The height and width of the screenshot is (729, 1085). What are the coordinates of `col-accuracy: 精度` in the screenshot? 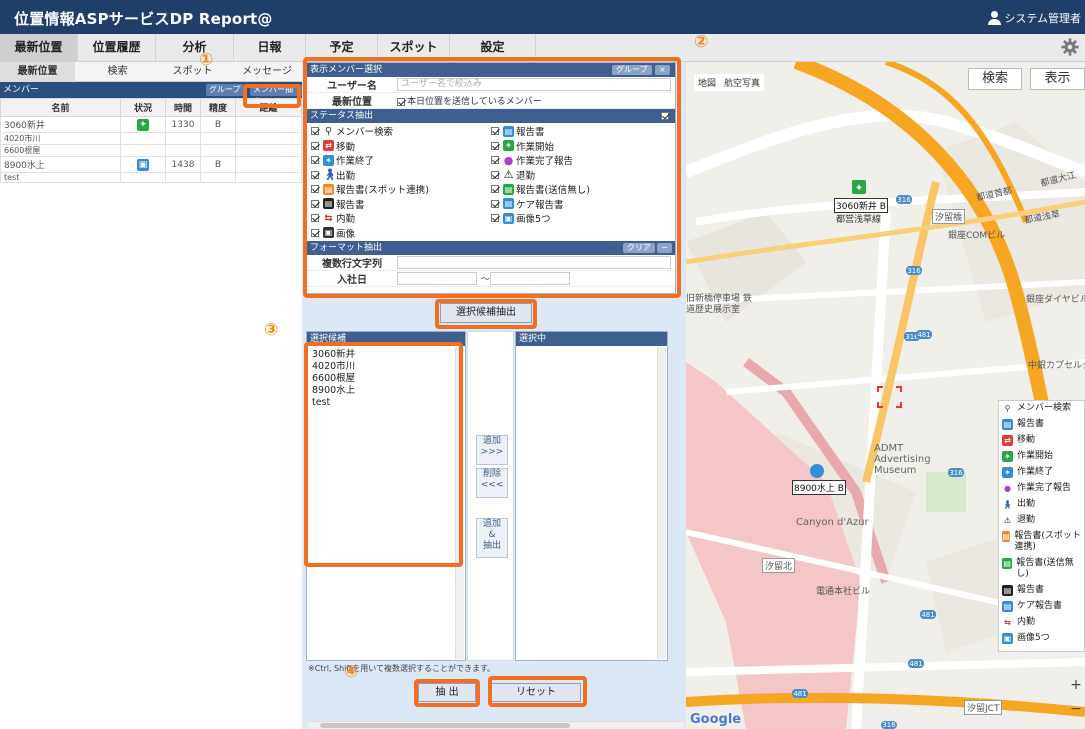 It's located at (218, 107).